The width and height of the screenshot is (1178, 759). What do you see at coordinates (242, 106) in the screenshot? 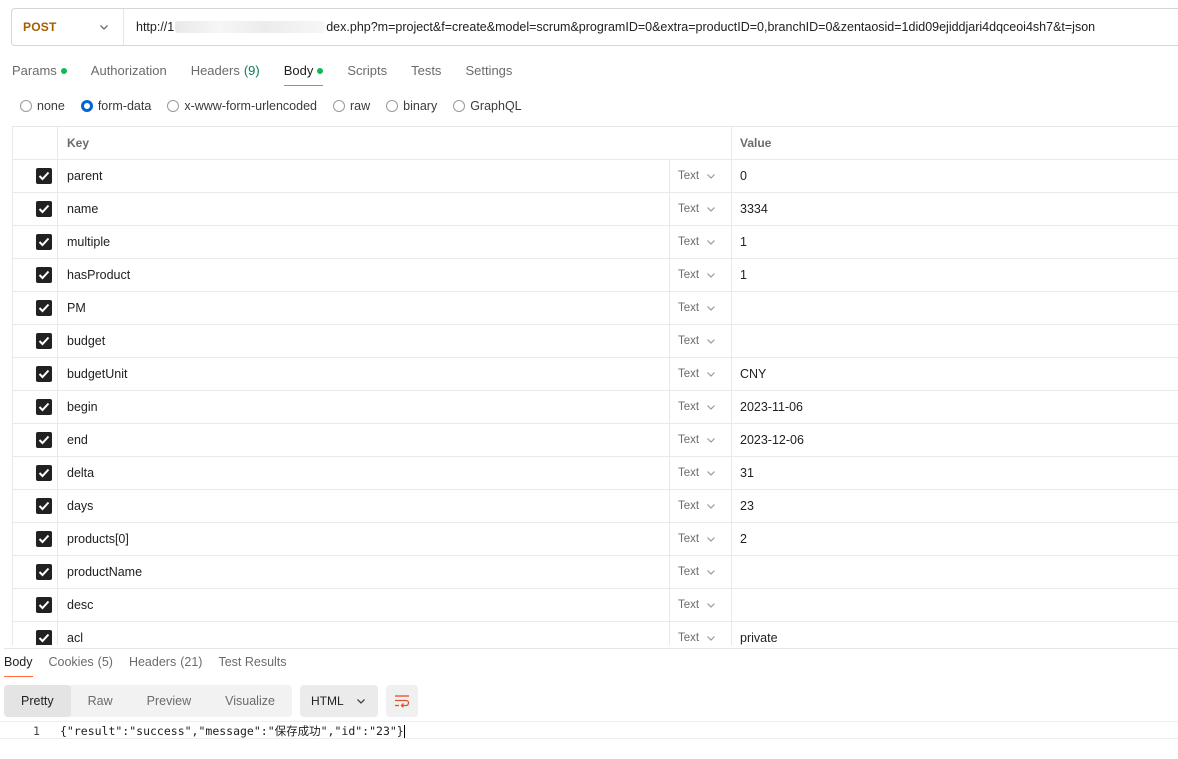
I see `body-type-x-www-form-urlencoded: x-www-form-urlencoded` at bounding box center [242, 106].